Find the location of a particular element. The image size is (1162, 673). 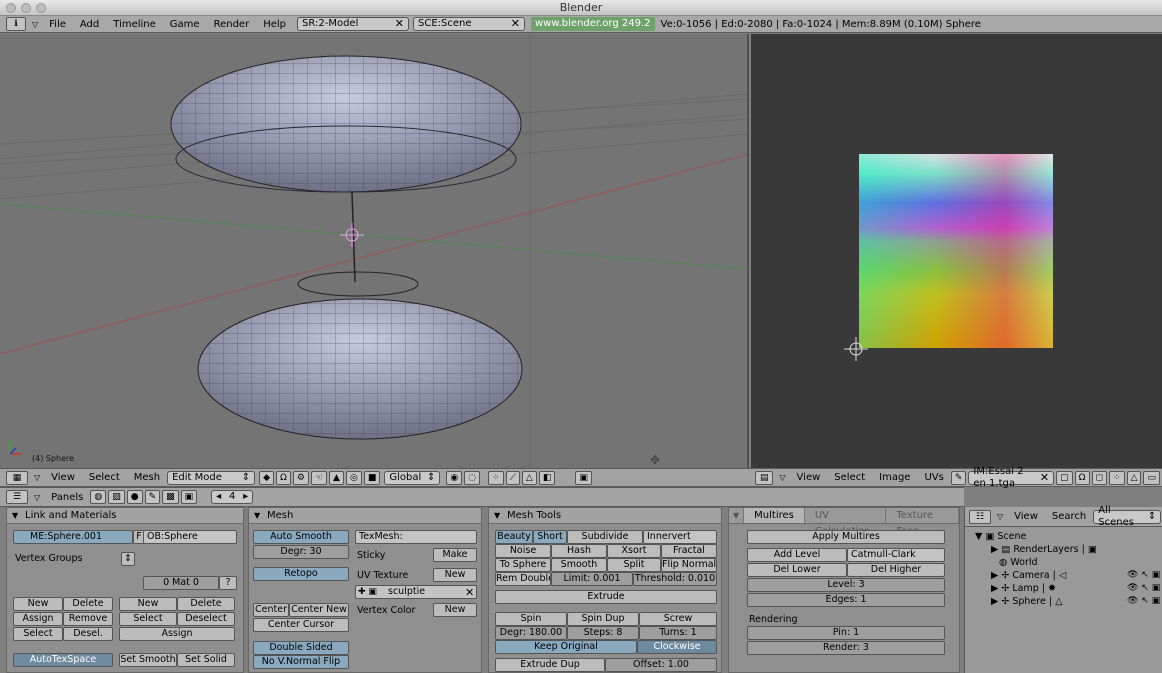

img-view-menu: View is located at coordinates (809, 477).